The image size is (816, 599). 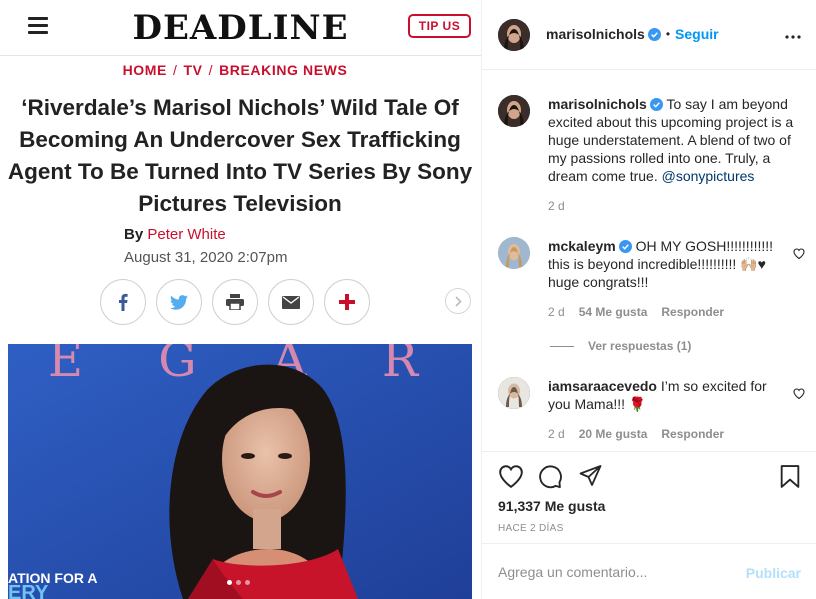 What do you see at coordinates (240, 28) in the screenshot?
I see `deadline-header: DEADLINE TIP US` at bounding box center [240, 28].